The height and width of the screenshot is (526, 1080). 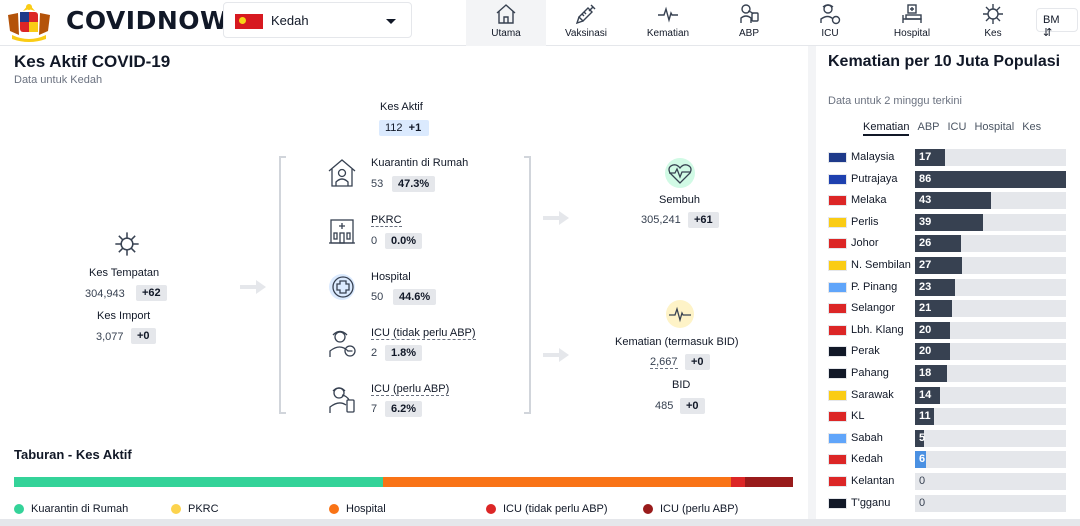 I want to click on sort-arrows-icon: ⇵, so click(x=1048, y=33).